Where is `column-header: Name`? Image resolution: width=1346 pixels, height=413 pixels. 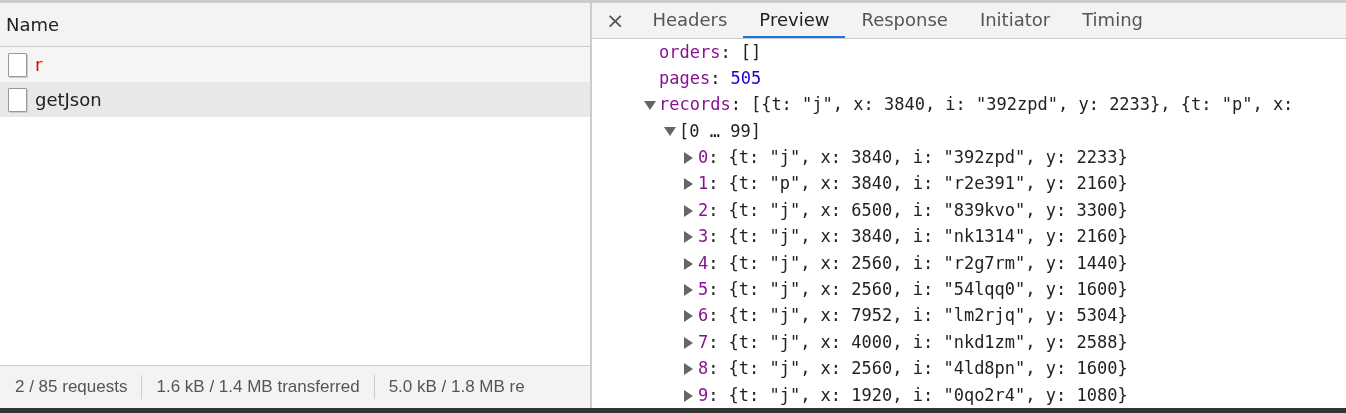
column-header: Name is located at coordinates (295, 25).